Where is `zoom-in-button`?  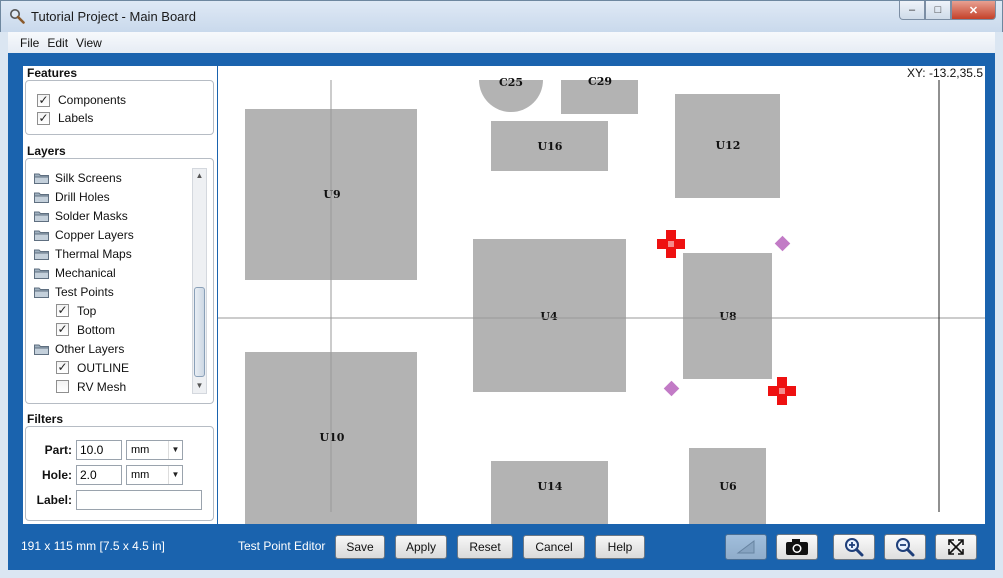
zoom-in-button is located at coordinates (854, 547).